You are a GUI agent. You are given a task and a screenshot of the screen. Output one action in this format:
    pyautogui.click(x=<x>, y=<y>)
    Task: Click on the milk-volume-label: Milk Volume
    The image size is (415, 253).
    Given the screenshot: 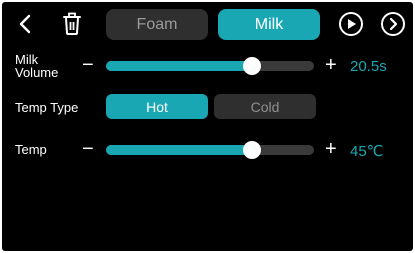 What is the action you would take?
    pyautogui.click(x=45, y=66)
    